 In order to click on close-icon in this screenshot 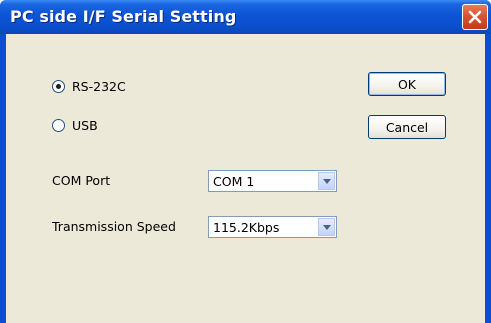, I will do `click(475, 17)`.